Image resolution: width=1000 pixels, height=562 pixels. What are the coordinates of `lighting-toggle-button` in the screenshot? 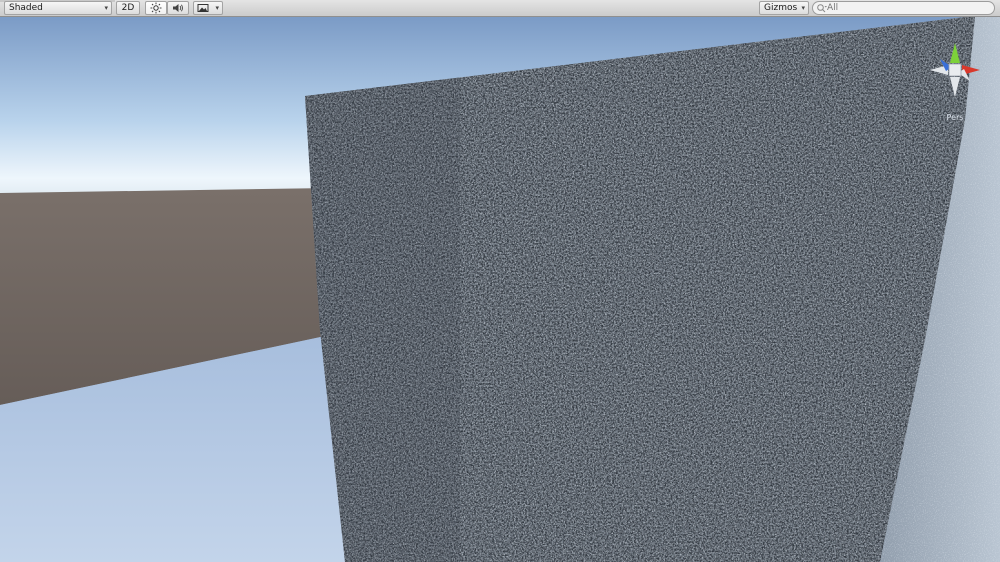 It's located at (156, 8).